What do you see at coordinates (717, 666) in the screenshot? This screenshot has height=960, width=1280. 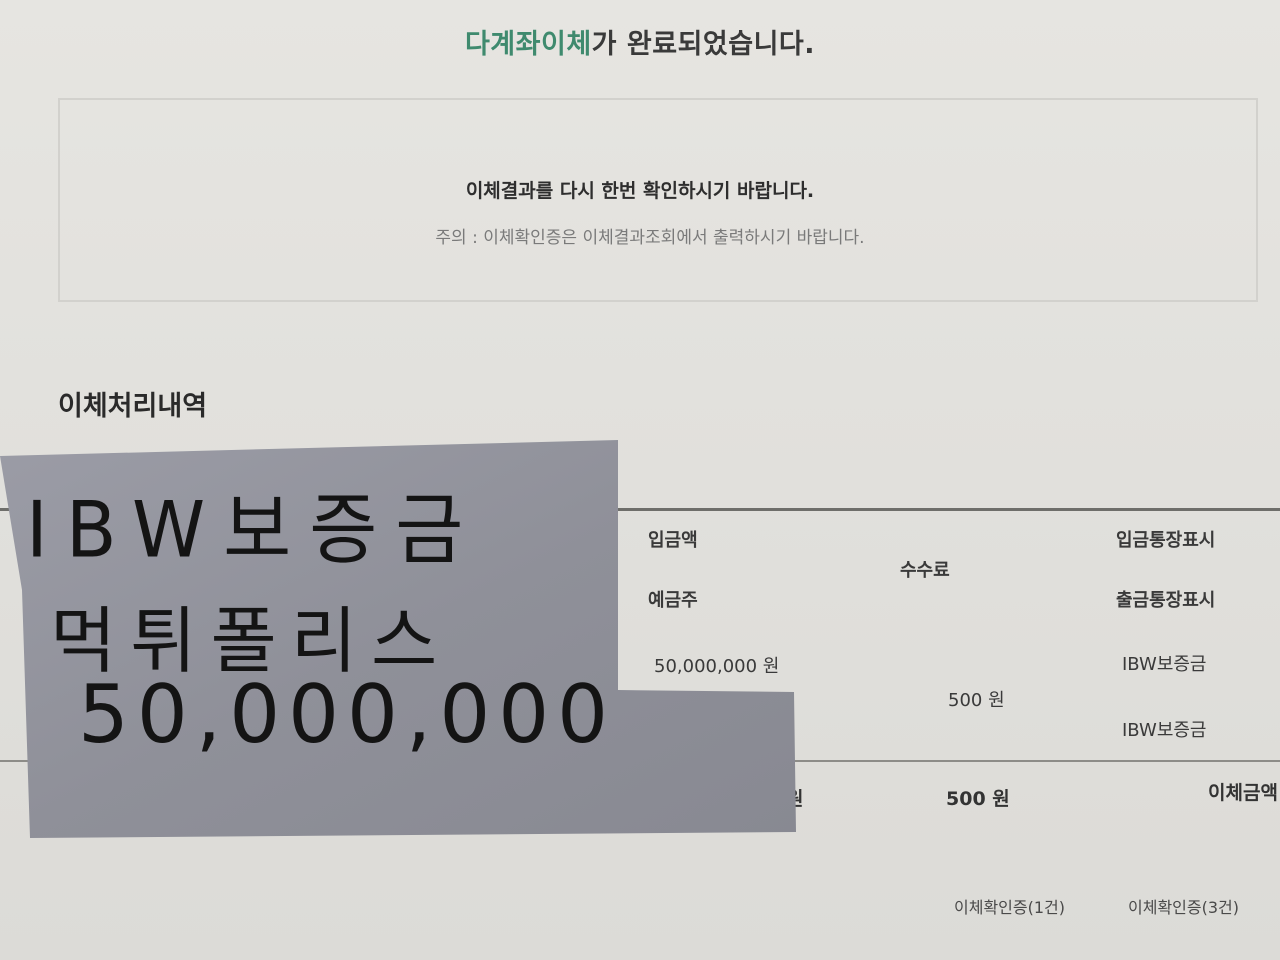 I see `cell-deposit-amount: 50,000,000 원` at bounding box center [717, 666].